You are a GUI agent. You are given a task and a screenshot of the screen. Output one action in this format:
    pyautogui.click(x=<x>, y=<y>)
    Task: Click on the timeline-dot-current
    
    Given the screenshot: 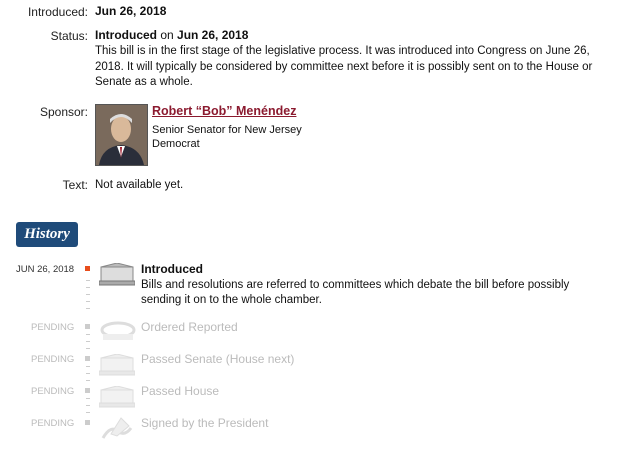 What is the action you would take?
    pyautogui.click(x=87, y=268)
    